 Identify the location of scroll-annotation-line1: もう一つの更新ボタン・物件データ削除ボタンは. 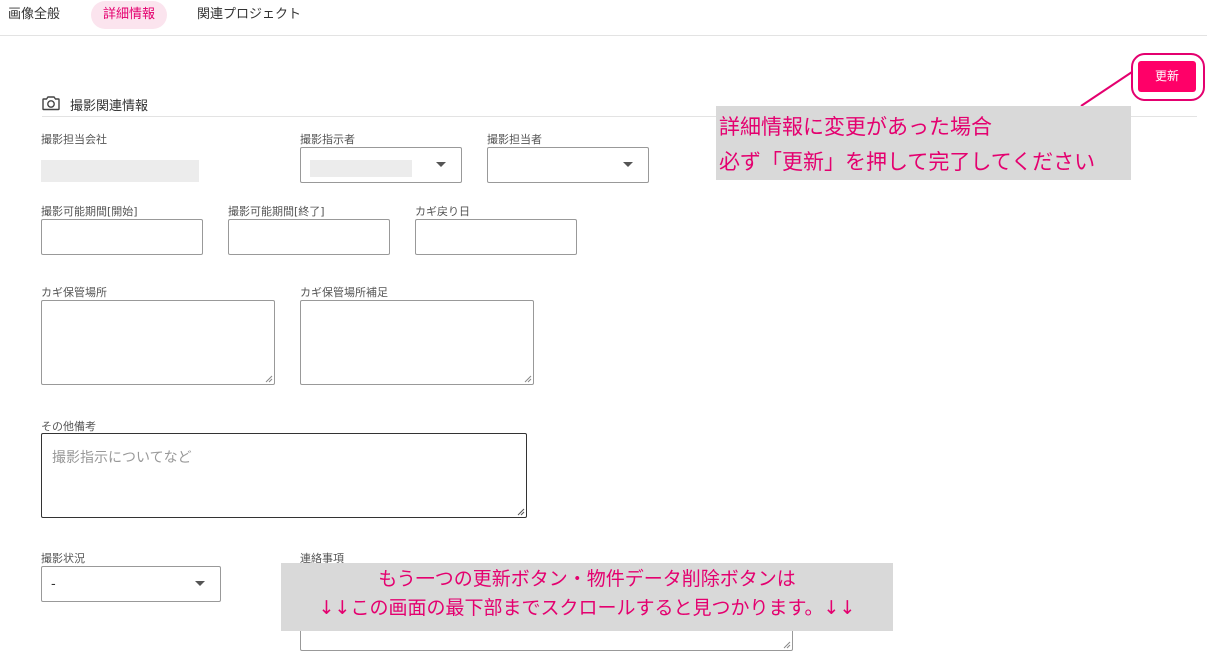
(587, 579).